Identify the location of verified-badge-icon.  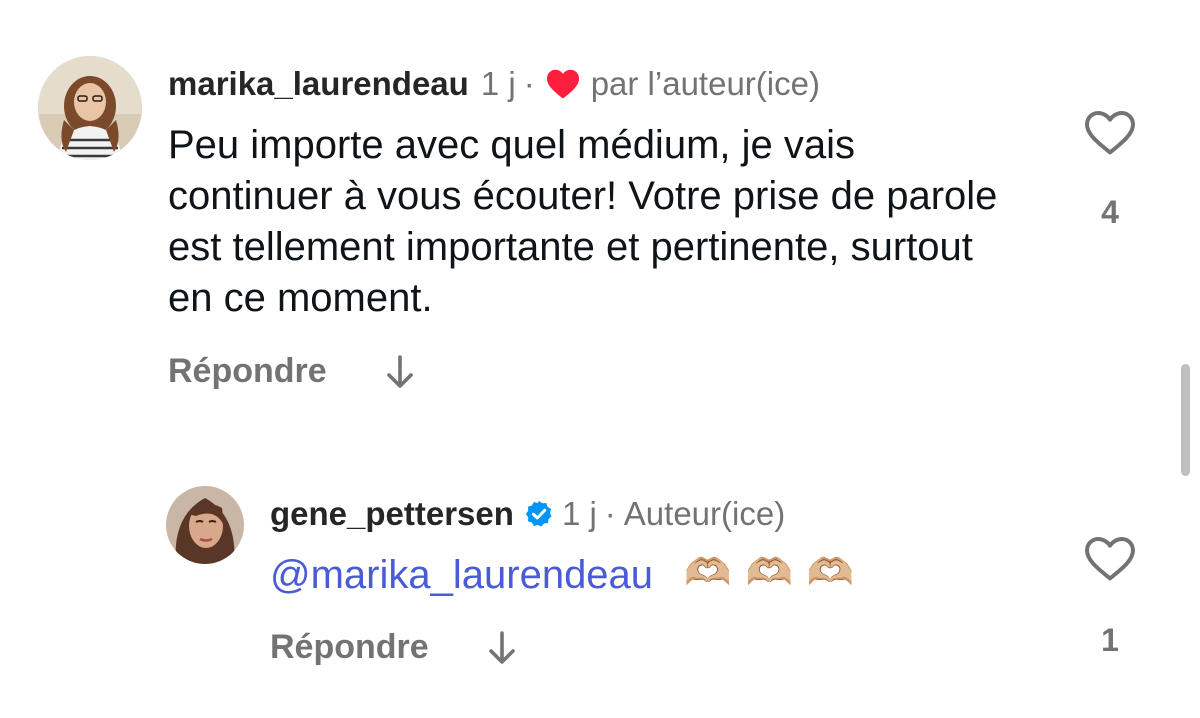
(539, 514).